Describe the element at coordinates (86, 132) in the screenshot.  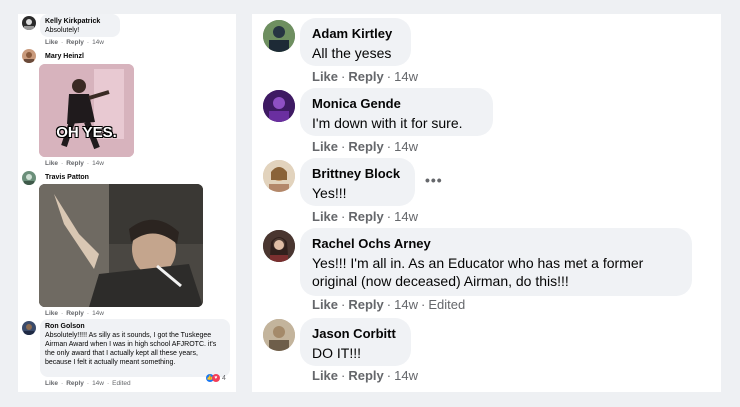
I see `gif-caption: OH YES.` at that location.